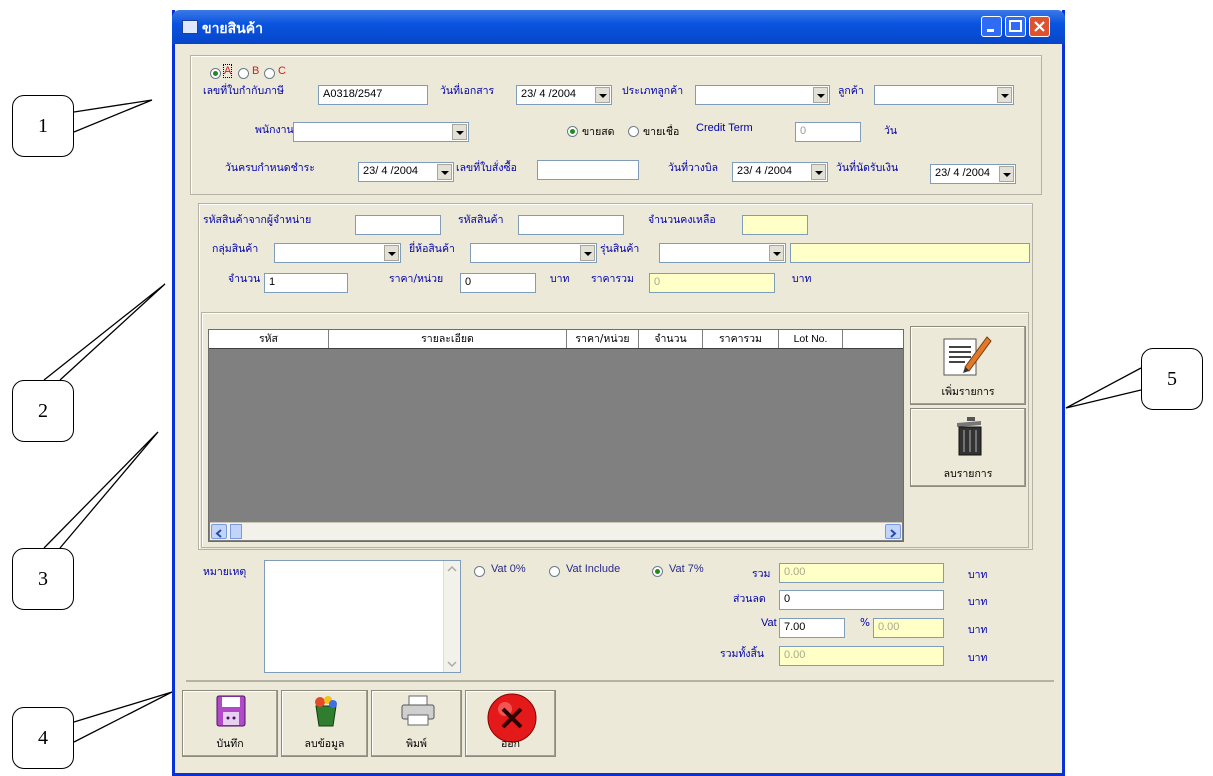 Image resolution: width=1213 pixels, height=776 pixels. What do you see at coordinates (406, 172) in the screenshot?
I see `due-date-picker: 23/ 4 /2004` at bounding box center [406, 172].